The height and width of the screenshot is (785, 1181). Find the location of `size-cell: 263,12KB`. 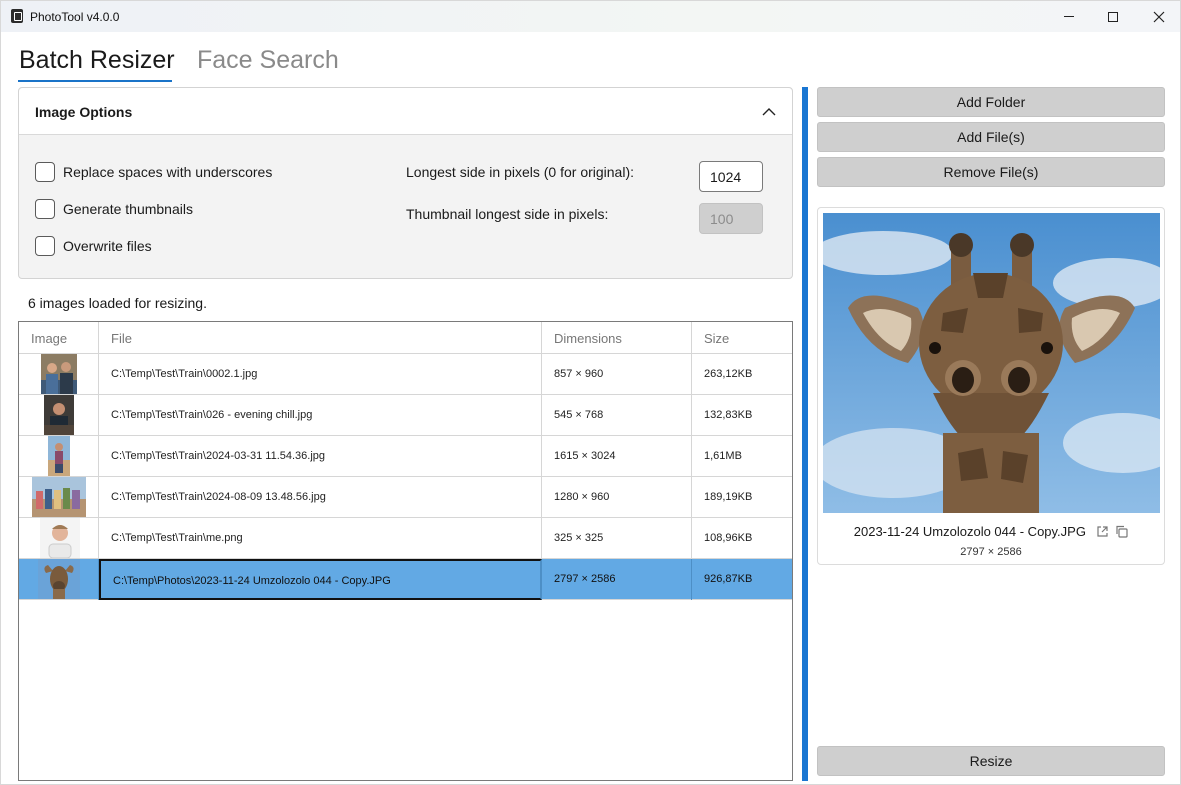

size-cell: 263,12KB is located at coordinates (728, 374).